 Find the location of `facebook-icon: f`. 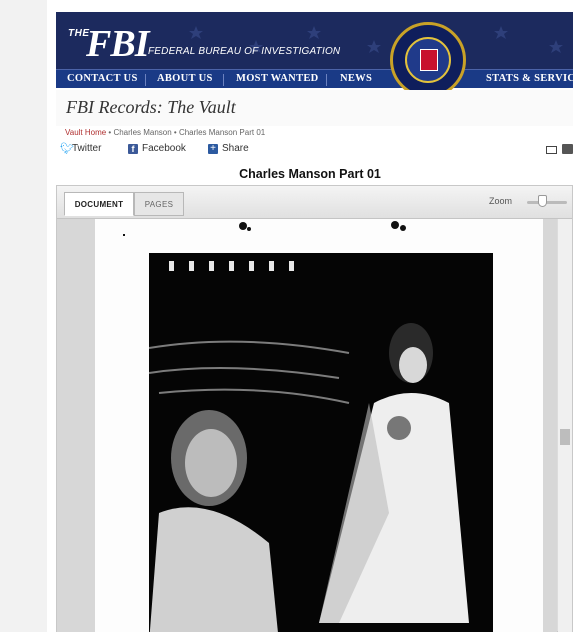

facebook-icon: f is located at coordinates (133, 148).